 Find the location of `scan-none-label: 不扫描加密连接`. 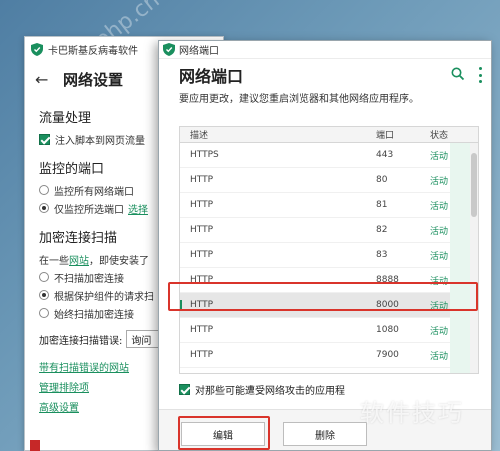

scan-none-label: 不扫描加密连接 is located at coordinates (89, 279).